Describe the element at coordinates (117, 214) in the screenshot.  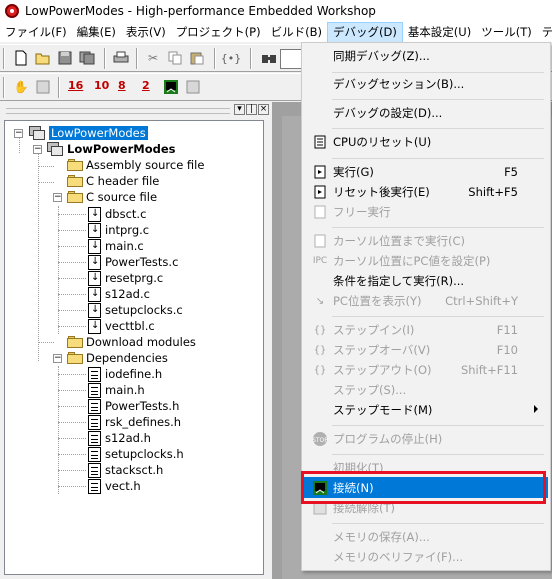
I see `tree-file: ↓ dbsct.c` at that location.